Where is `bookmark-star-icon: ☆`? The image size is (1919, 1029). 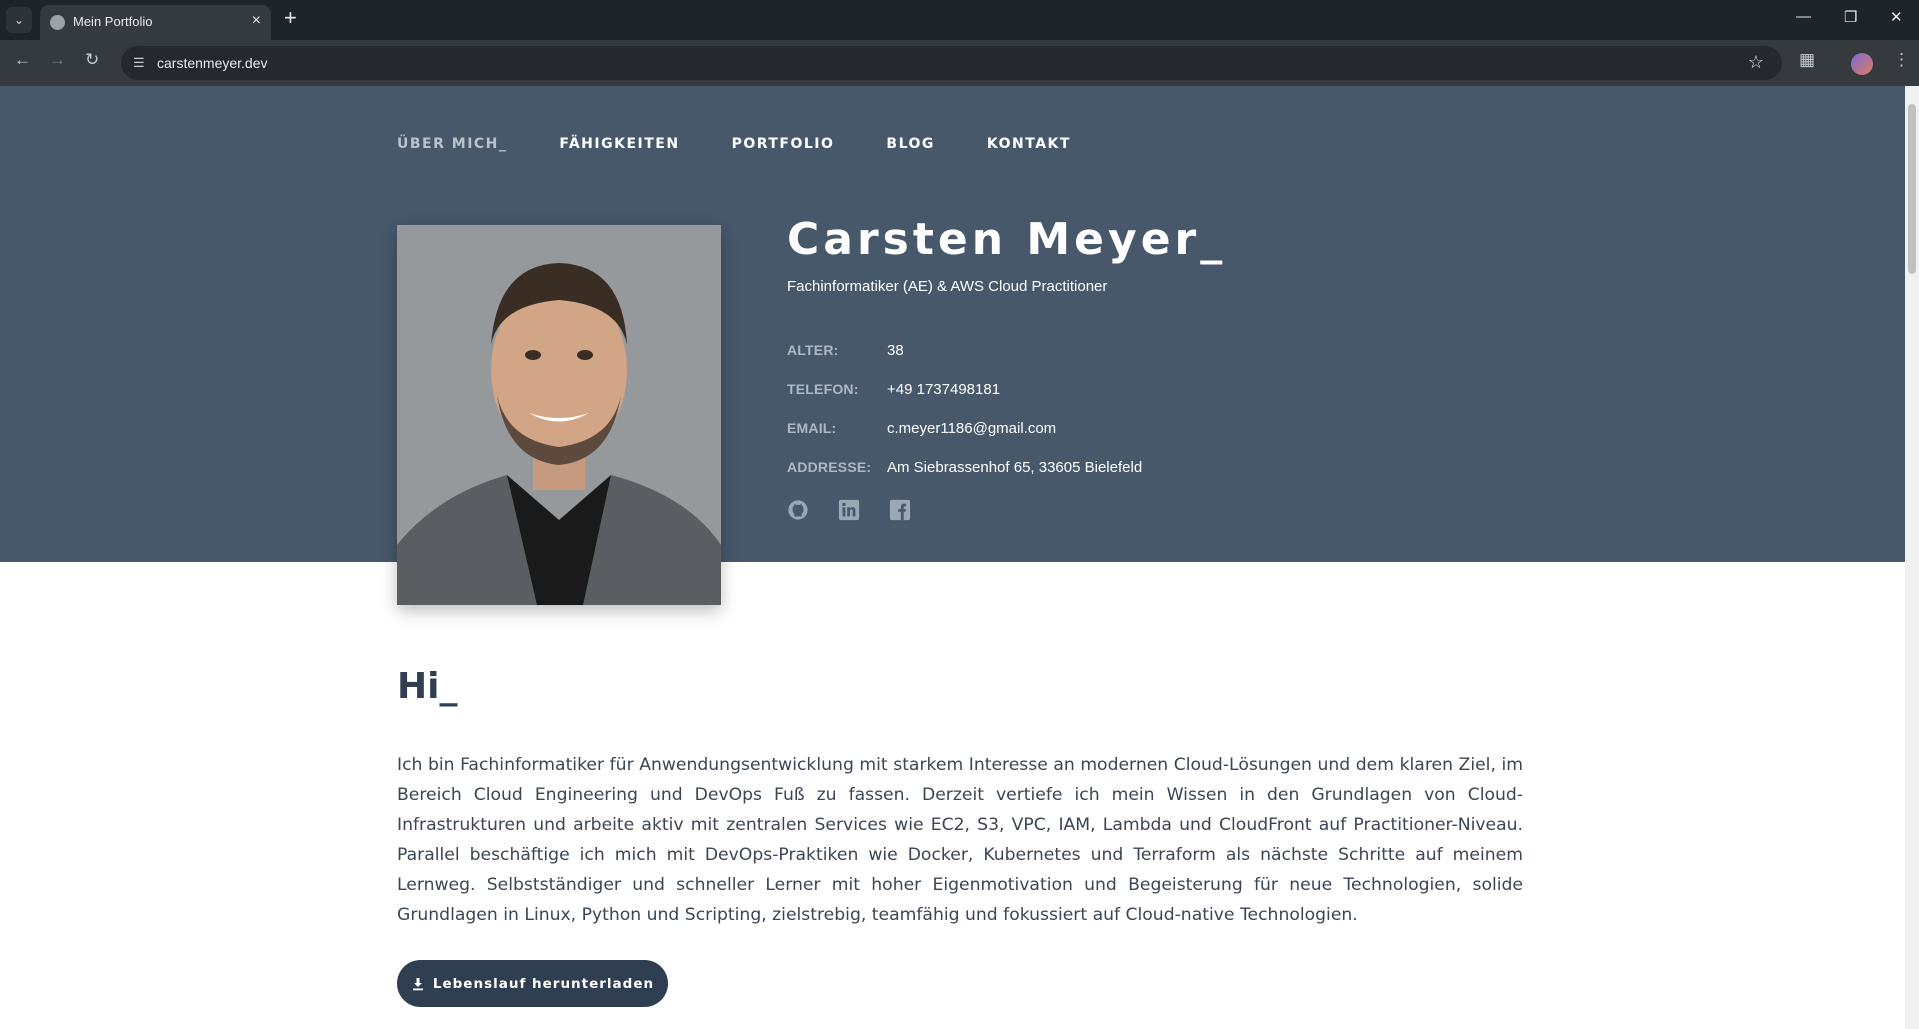 bookmark-star-icon: ☆ is located at coordinates (1756, 62).